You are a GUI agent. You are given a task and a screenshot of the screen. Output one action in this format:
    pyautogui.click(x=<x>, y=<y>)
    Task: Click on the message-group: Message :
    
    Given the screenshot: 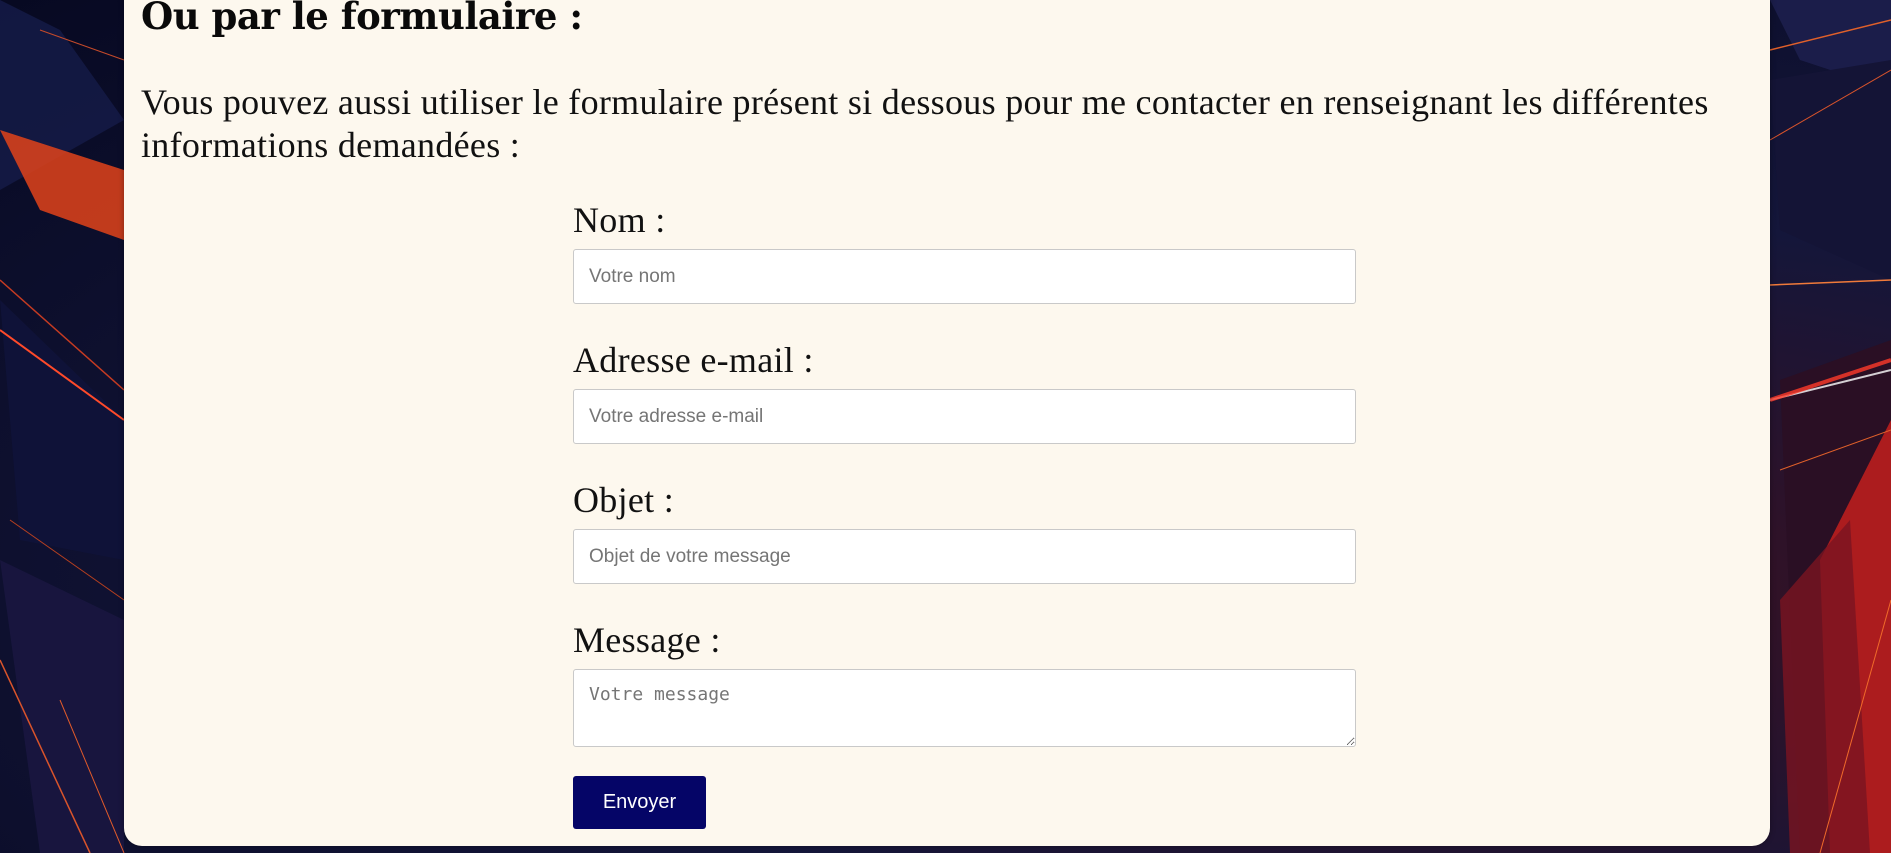 What is the action you would take?
    pyautogui.click(x=964, y=683)
    